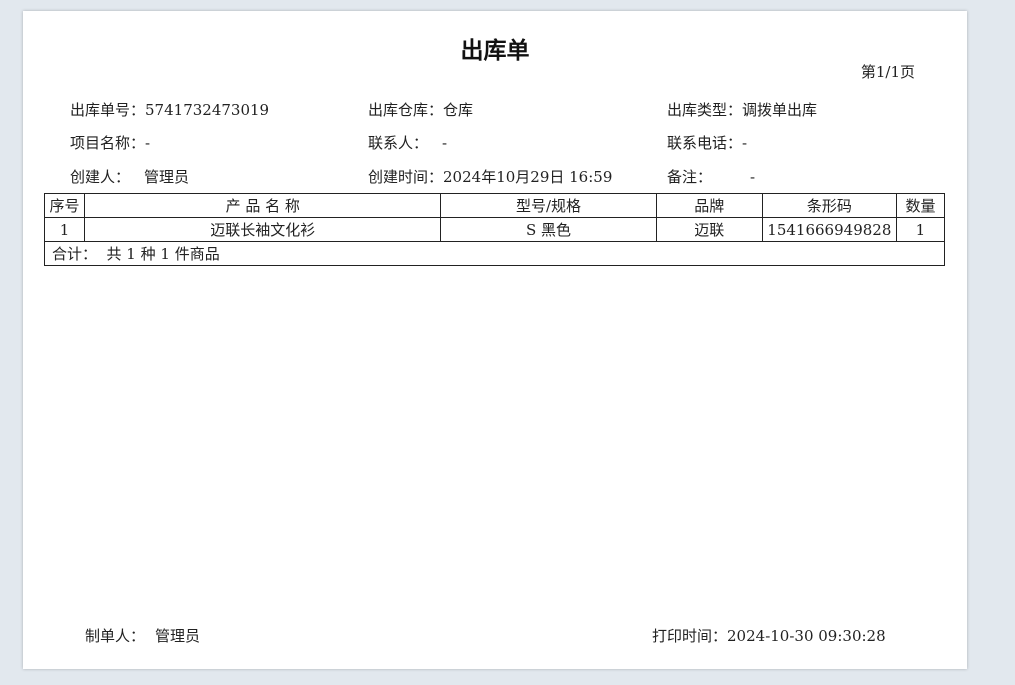 The image size is (1015, 685). I want to click on print-time-label: 打印时间：, so click(690, 636).